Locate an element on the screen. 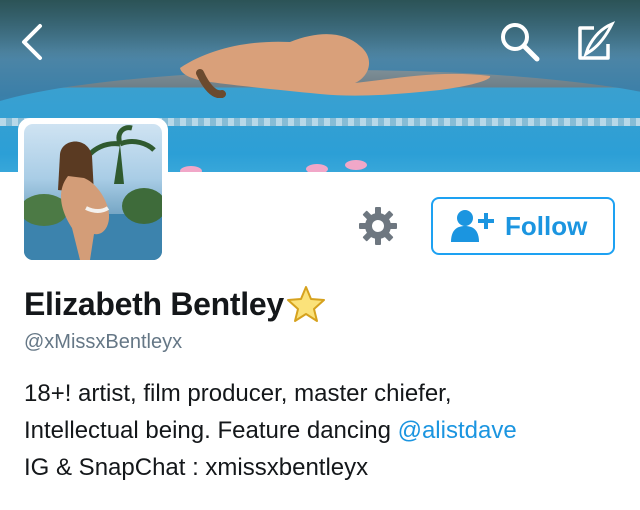 Image resolution: width=640 pixels, height=510 pixels. bio-text: Intellectual being. Feature dancing is located at coordinates (207, 430).